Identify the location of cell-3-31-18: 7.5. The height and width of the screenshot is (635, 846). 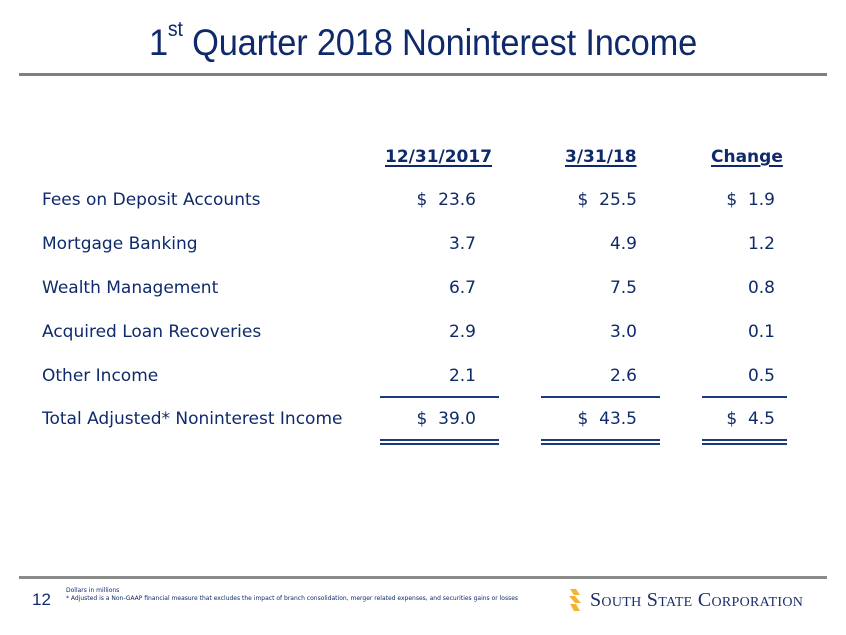
(623, 288).